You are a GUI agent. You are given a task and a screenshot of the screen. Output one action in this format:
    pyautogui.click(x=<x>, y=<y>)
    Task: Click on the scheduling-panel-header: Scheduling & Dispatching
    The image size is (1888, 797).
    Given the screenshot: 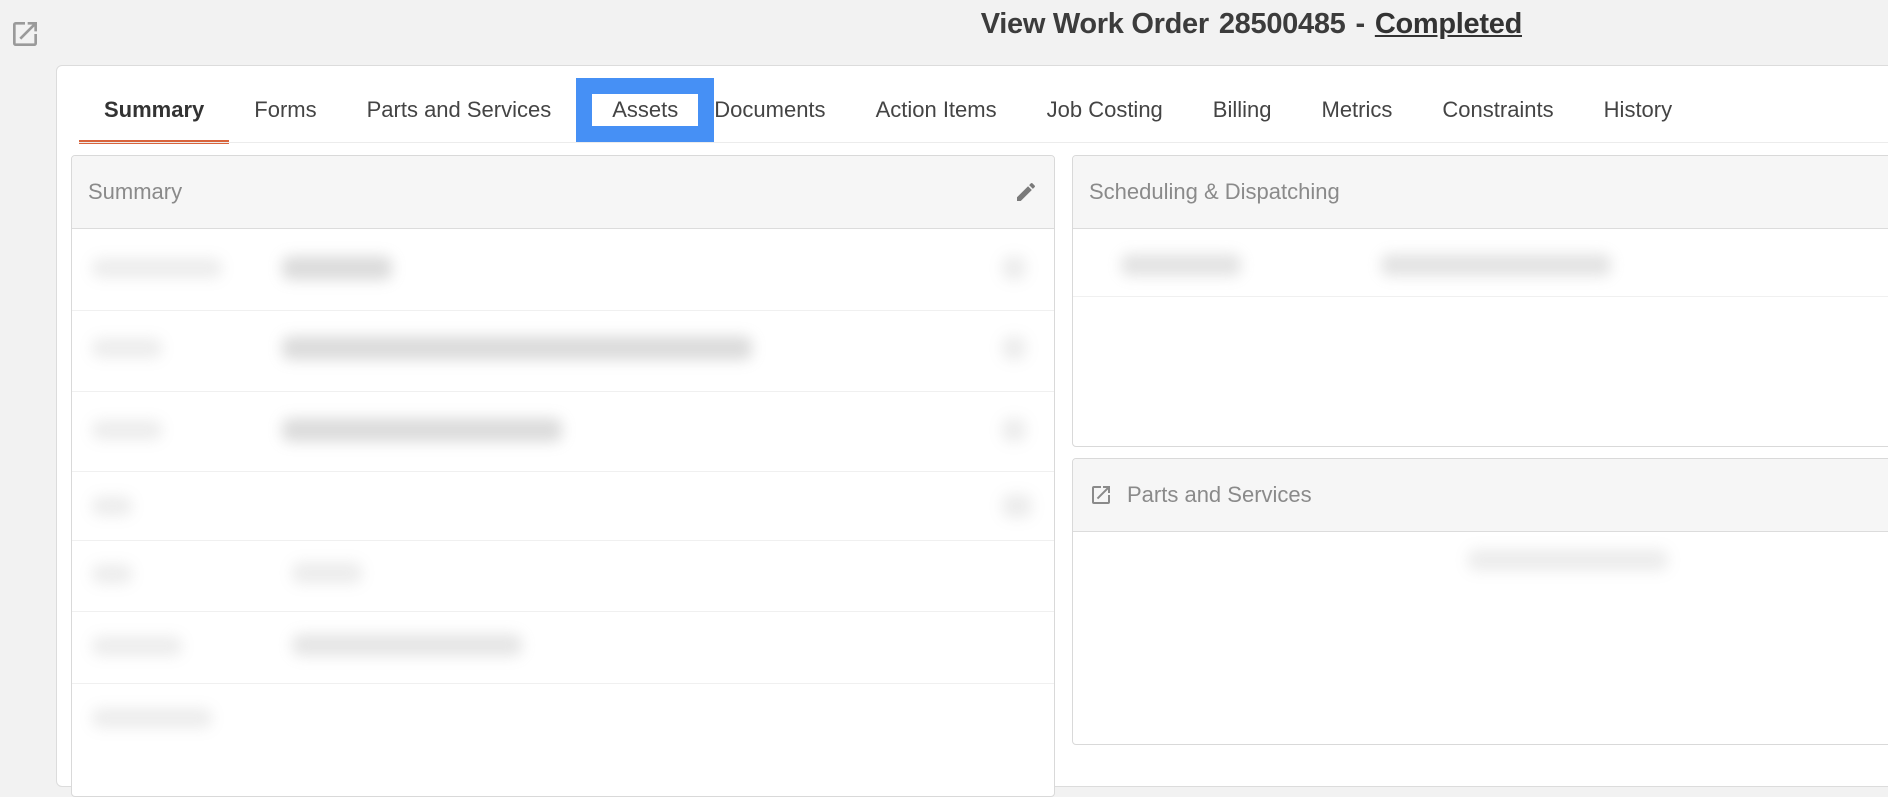 What is the action you would take?
    pyautogui.click(x=1480, y=192)
    